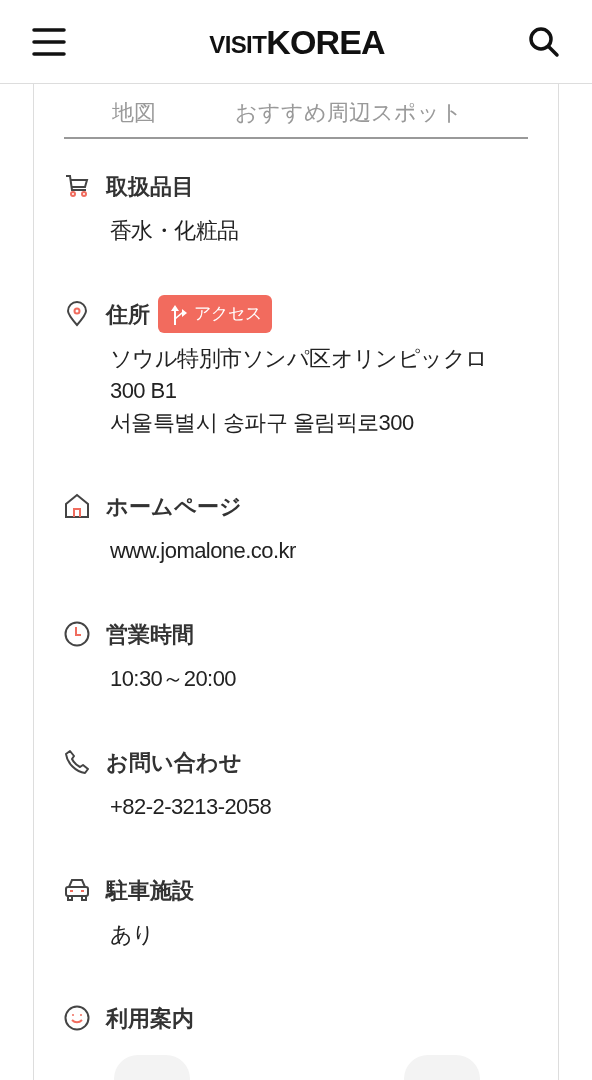 The image size is (592, 1080). Describe the element at coordinates (174, 506) in the screenshot. I see `section-title: ホームページ` at that location.